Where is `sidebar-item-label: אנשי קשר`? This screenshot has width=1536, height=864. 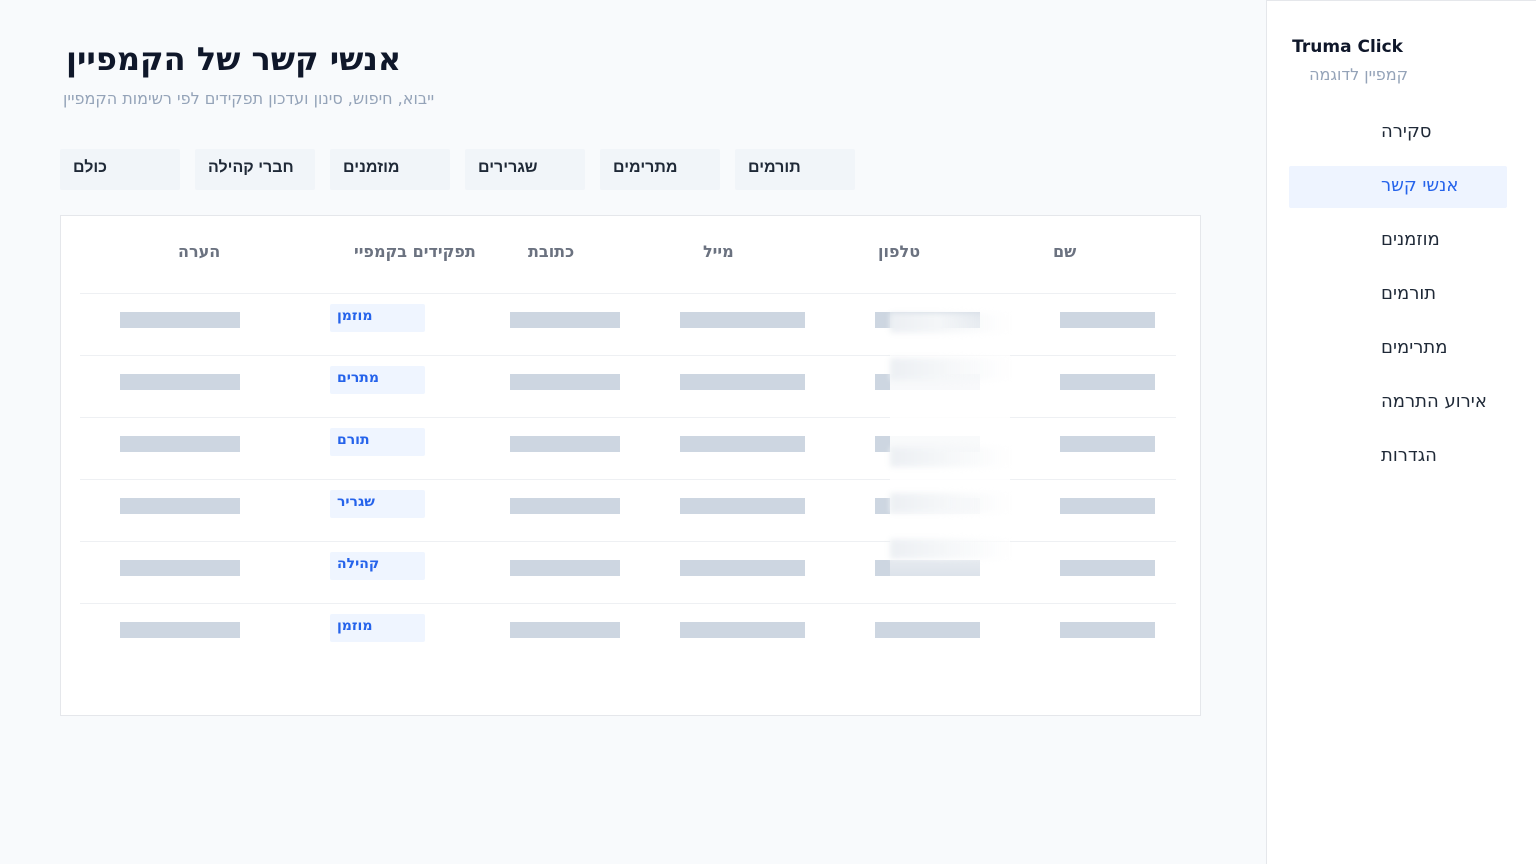 sidebar-item-label: אנשי קשר is located at coordinates (1420, 185).